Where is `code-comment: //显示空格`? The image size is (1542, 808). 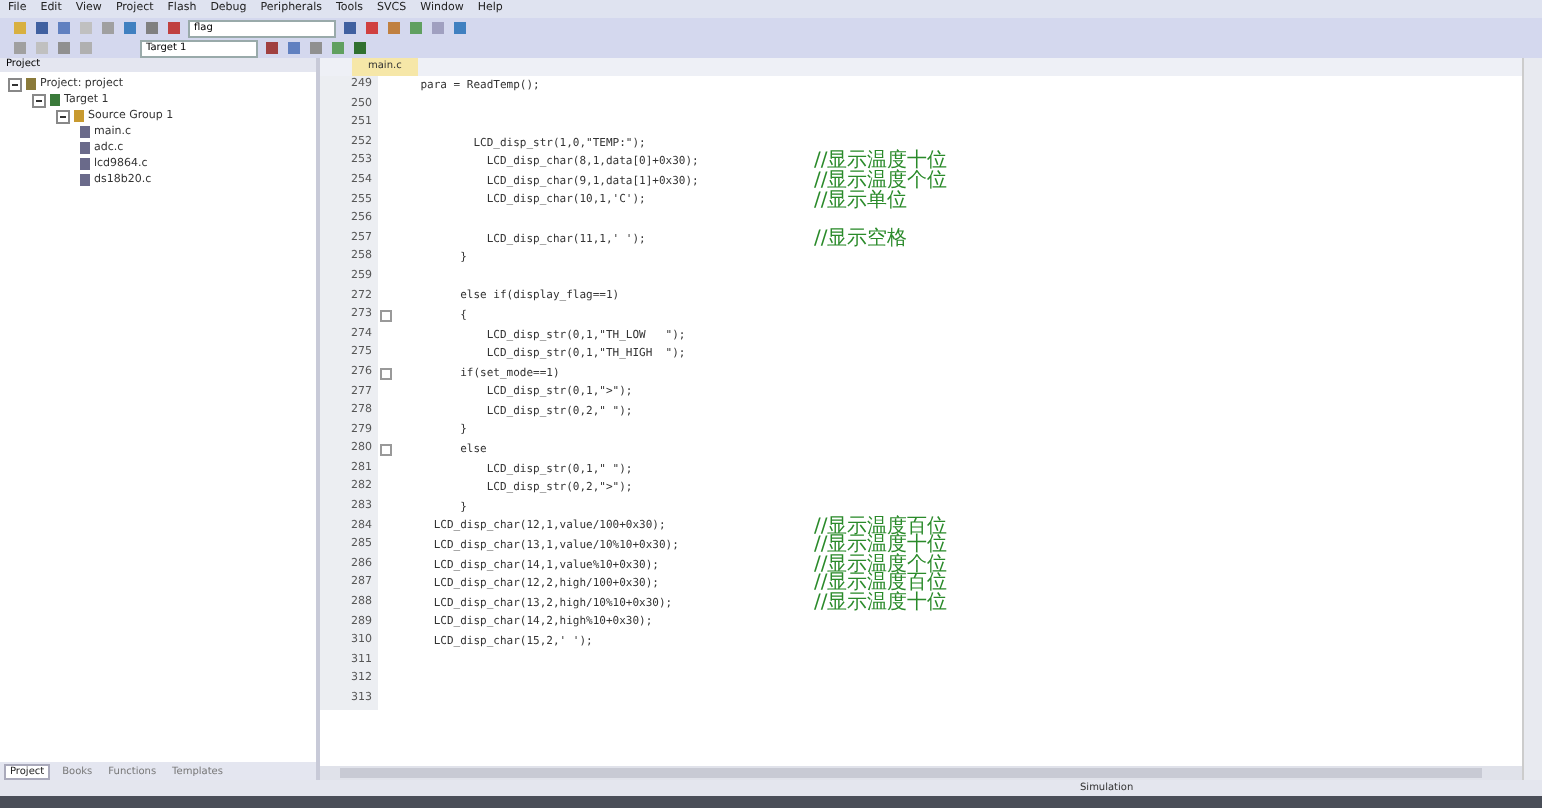
code-comment: //显示空格 is located at coordinates (861, 239).